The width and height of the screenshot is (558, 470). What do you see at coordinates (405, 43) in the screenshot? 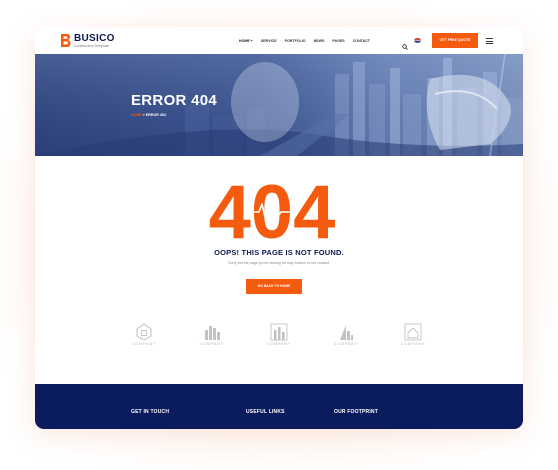
I see `search-icon` at bounding box center [405, 43].